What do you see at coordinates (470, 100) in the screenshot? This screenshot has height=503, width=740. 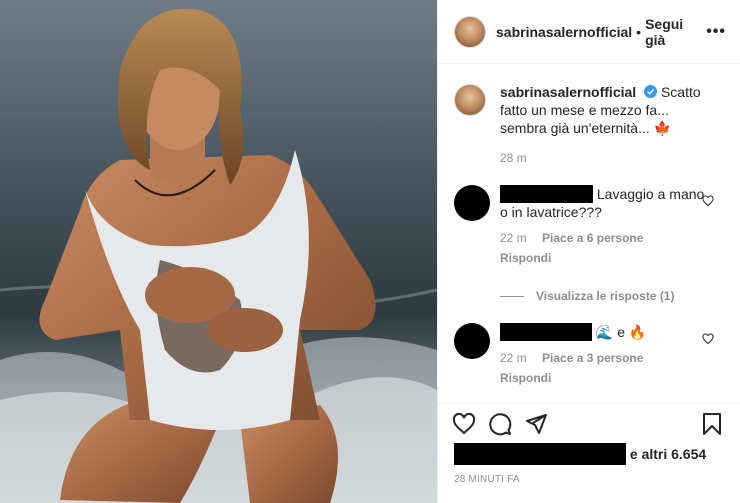 I see `caption-avatar` at bounding box center [470, 100].